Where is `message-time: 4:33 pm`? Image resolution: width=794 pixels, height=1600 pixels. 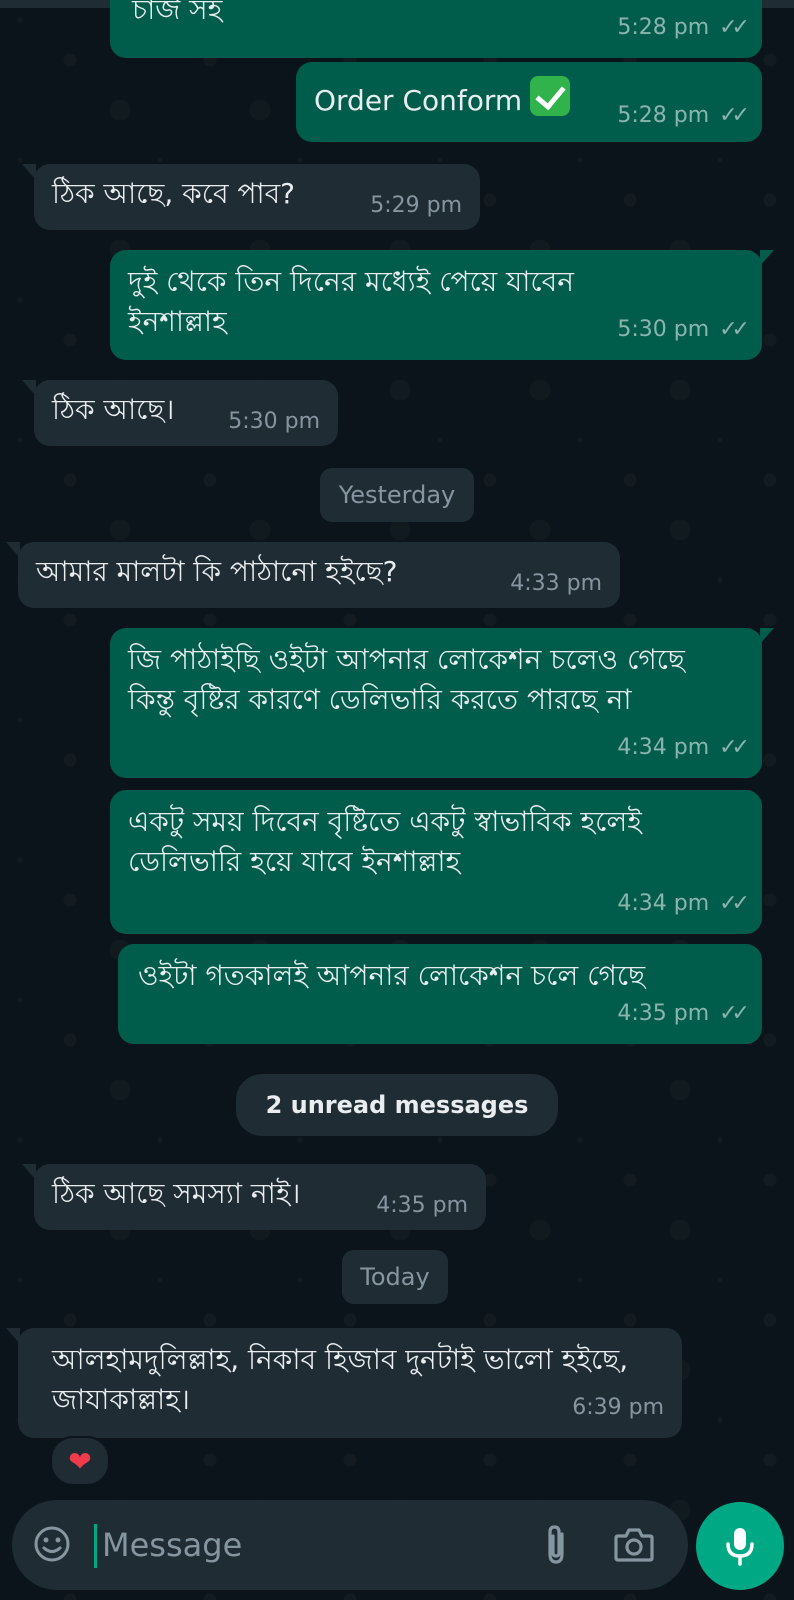
message-time: 4:33 pm is located at coordinates (556, 583).